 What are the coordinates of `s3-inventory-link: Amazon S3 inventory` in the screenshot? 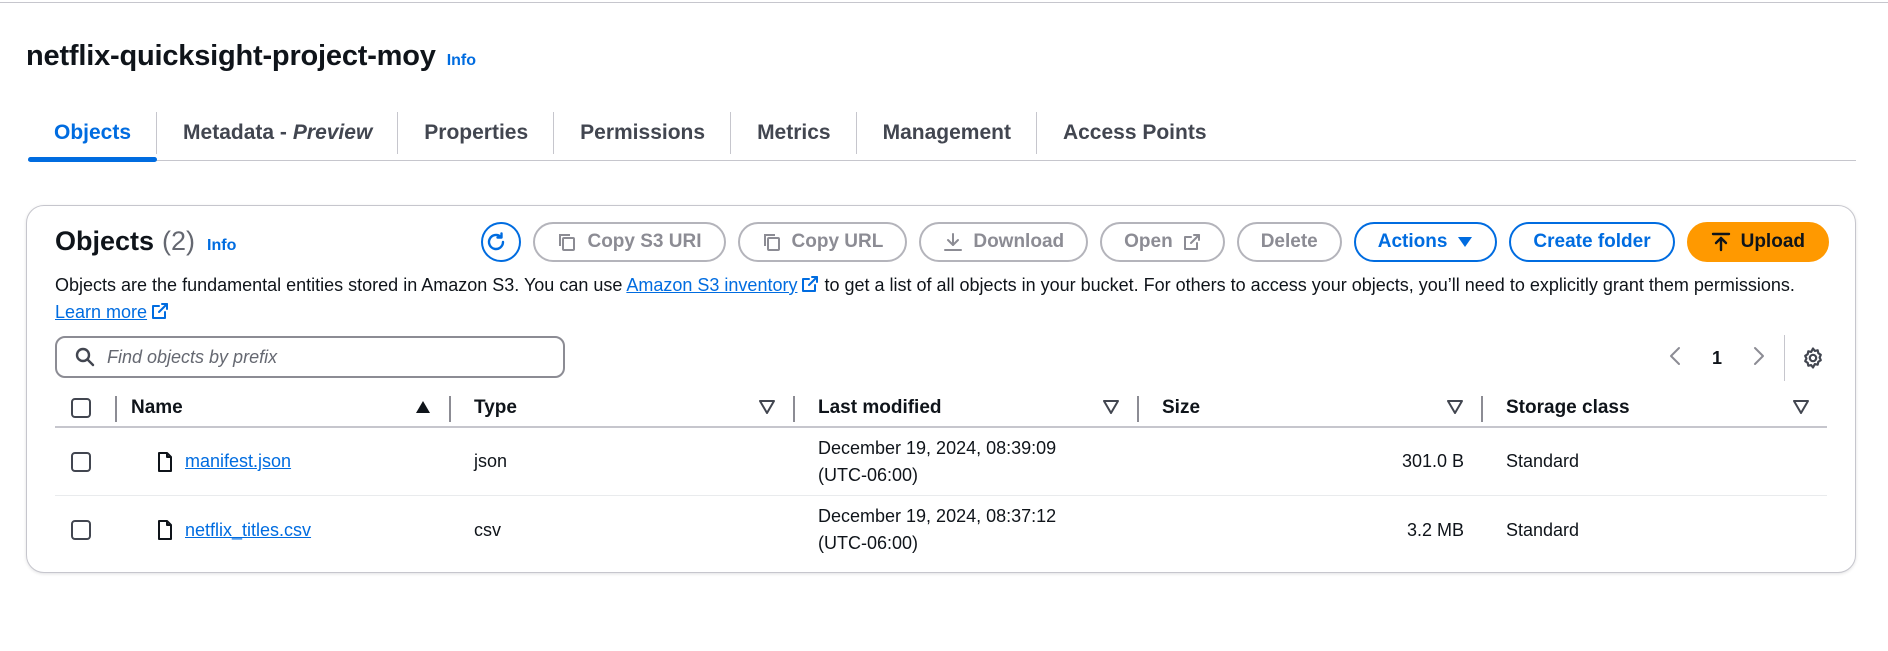 It's located at (722, 285).